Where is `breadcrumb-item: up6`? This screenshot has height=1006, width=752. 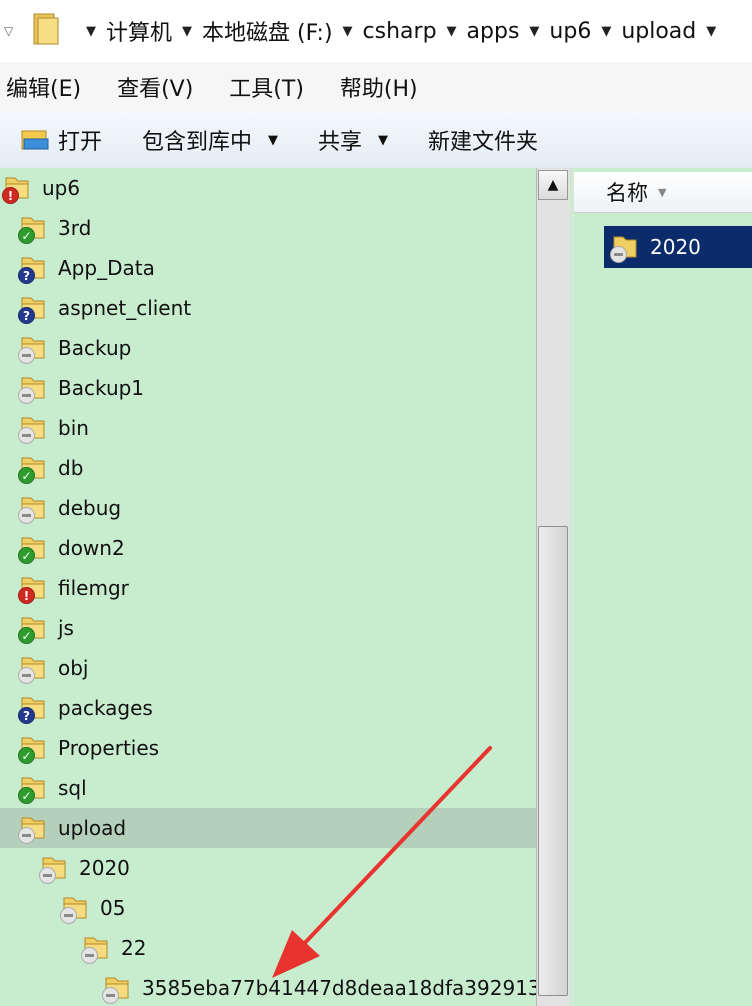 breadcrumb-item: up6 is located at coordinates (570, 31).